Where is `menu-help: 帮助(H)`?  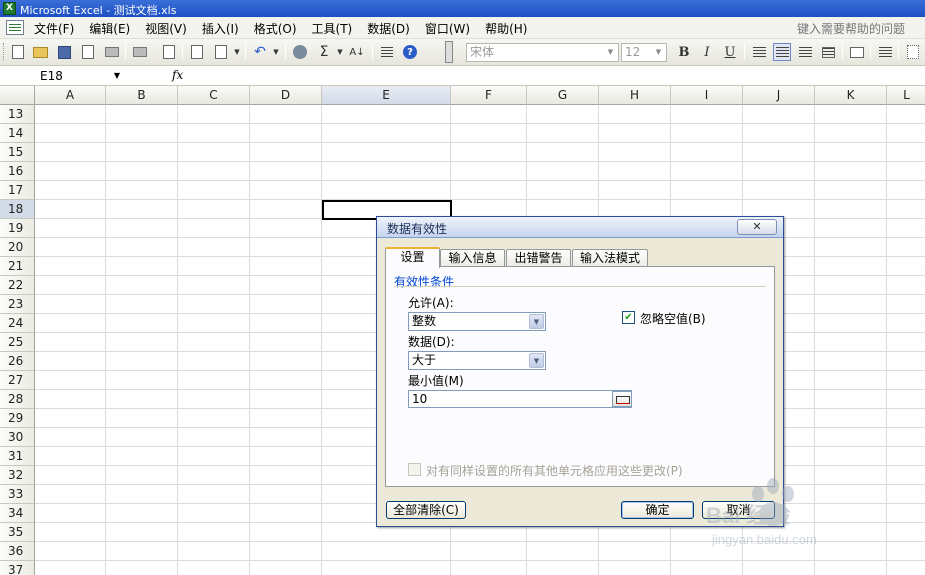
menu-help: 帮助(H) is located at coordinates (506, 28).